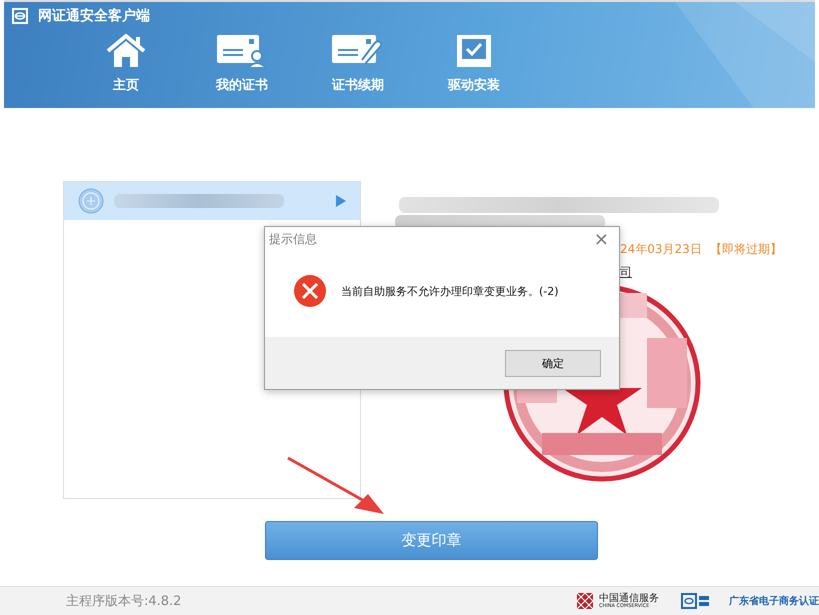  Describe the element at coordinates (746, 249) in the screenshot. I see `status-label: 【即将过期】` at that location.